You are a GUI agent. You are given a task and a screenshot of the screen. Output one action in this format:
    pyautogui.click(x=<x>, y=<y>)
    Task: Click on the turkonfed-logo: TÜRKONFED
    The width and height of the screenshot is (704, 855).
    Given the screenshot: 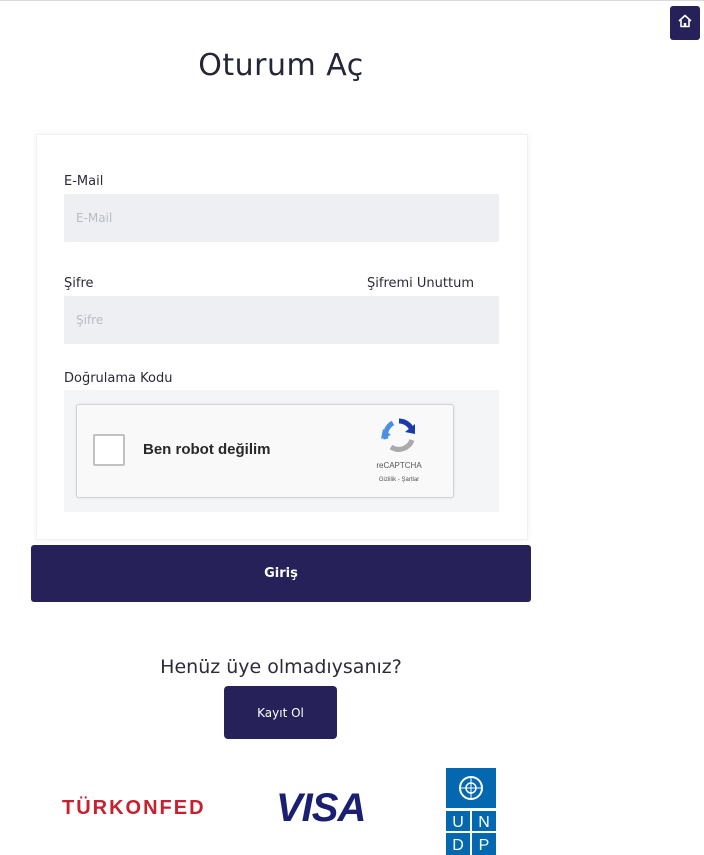 What is the action you would take?
    pyautogui.click(x=134, y=808)
    